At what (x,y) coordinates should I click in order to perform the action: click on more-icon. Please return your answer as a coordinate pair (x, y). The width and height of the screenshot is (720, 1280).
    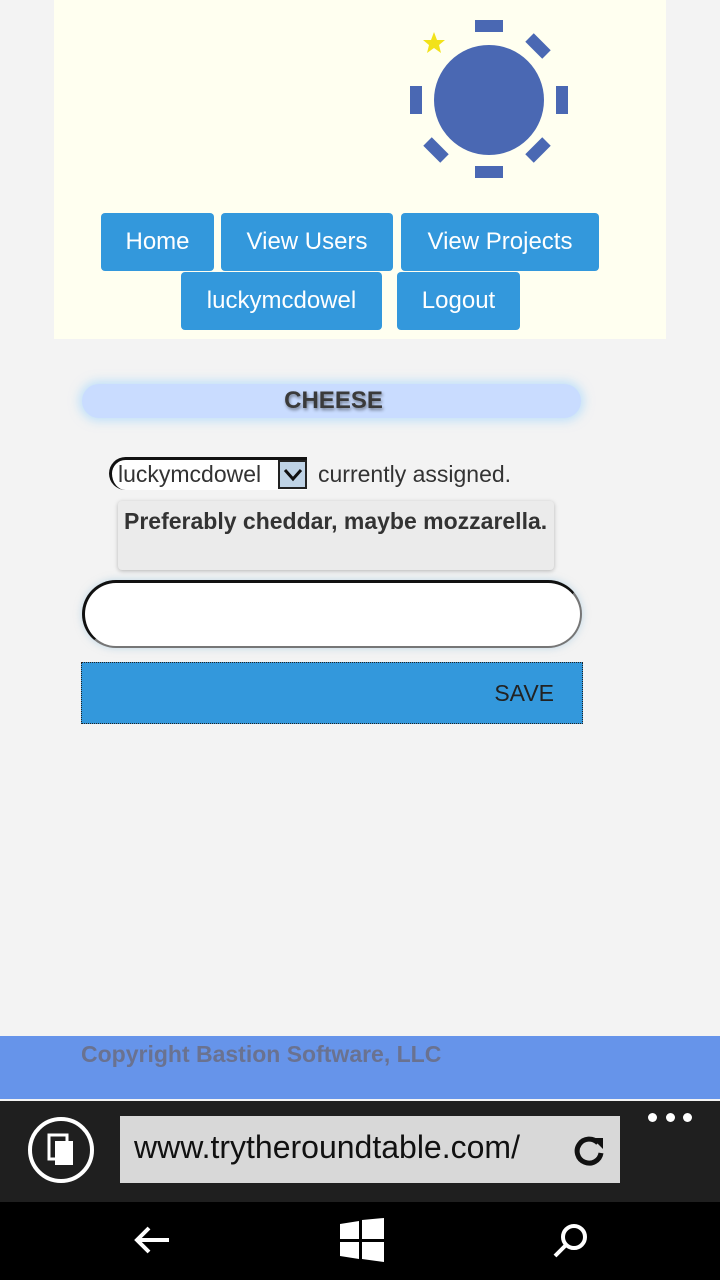
    Looking at the image, I should click on (670, 1120).